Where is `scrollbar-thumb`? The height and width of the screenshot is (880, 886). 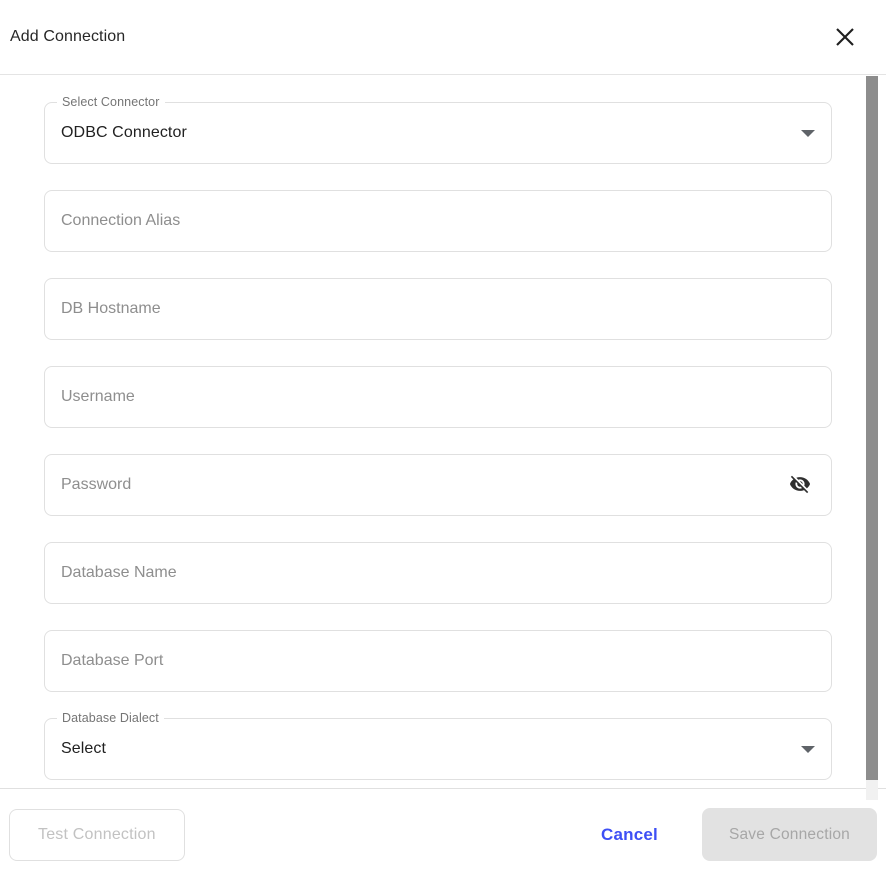
scrollbar-thumb is located at coordinates (872, 428).